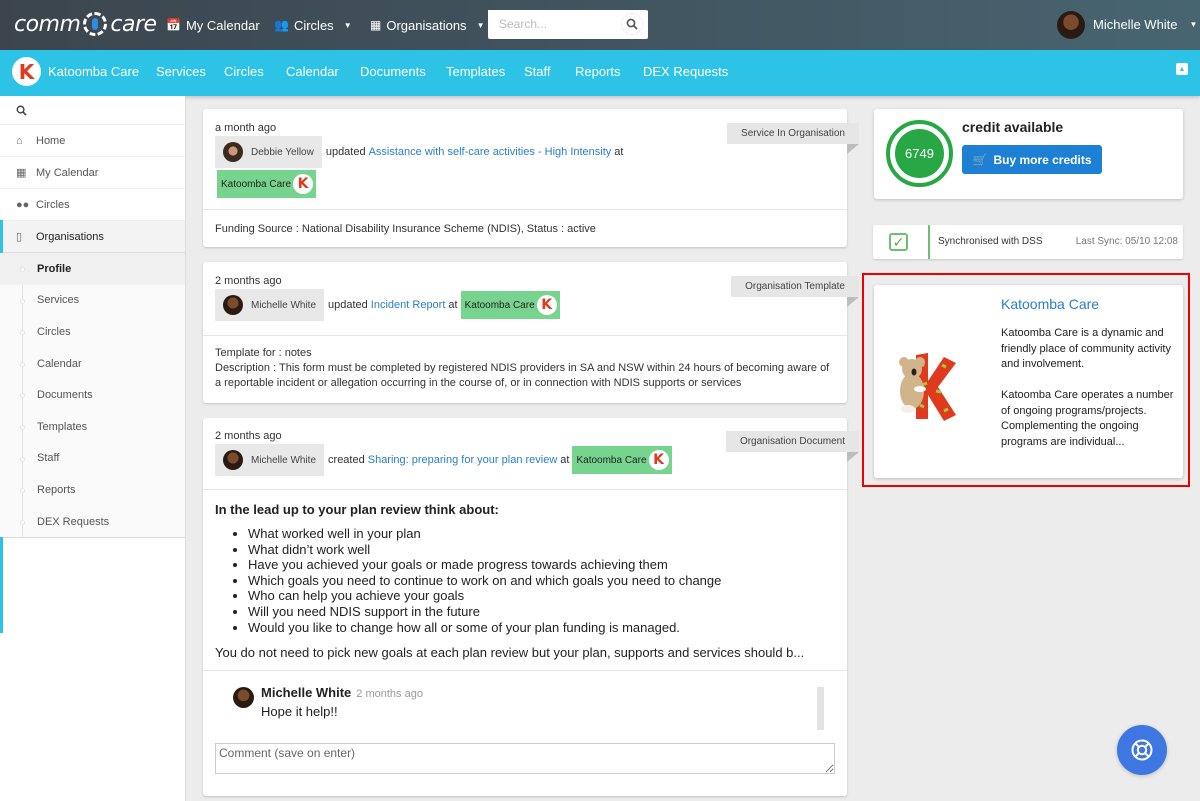  What do you see at coordinates (92, 141) in the screenshot?
I see `sidebar-item-home: ⌂ Home` at bounding box center [92, 141].